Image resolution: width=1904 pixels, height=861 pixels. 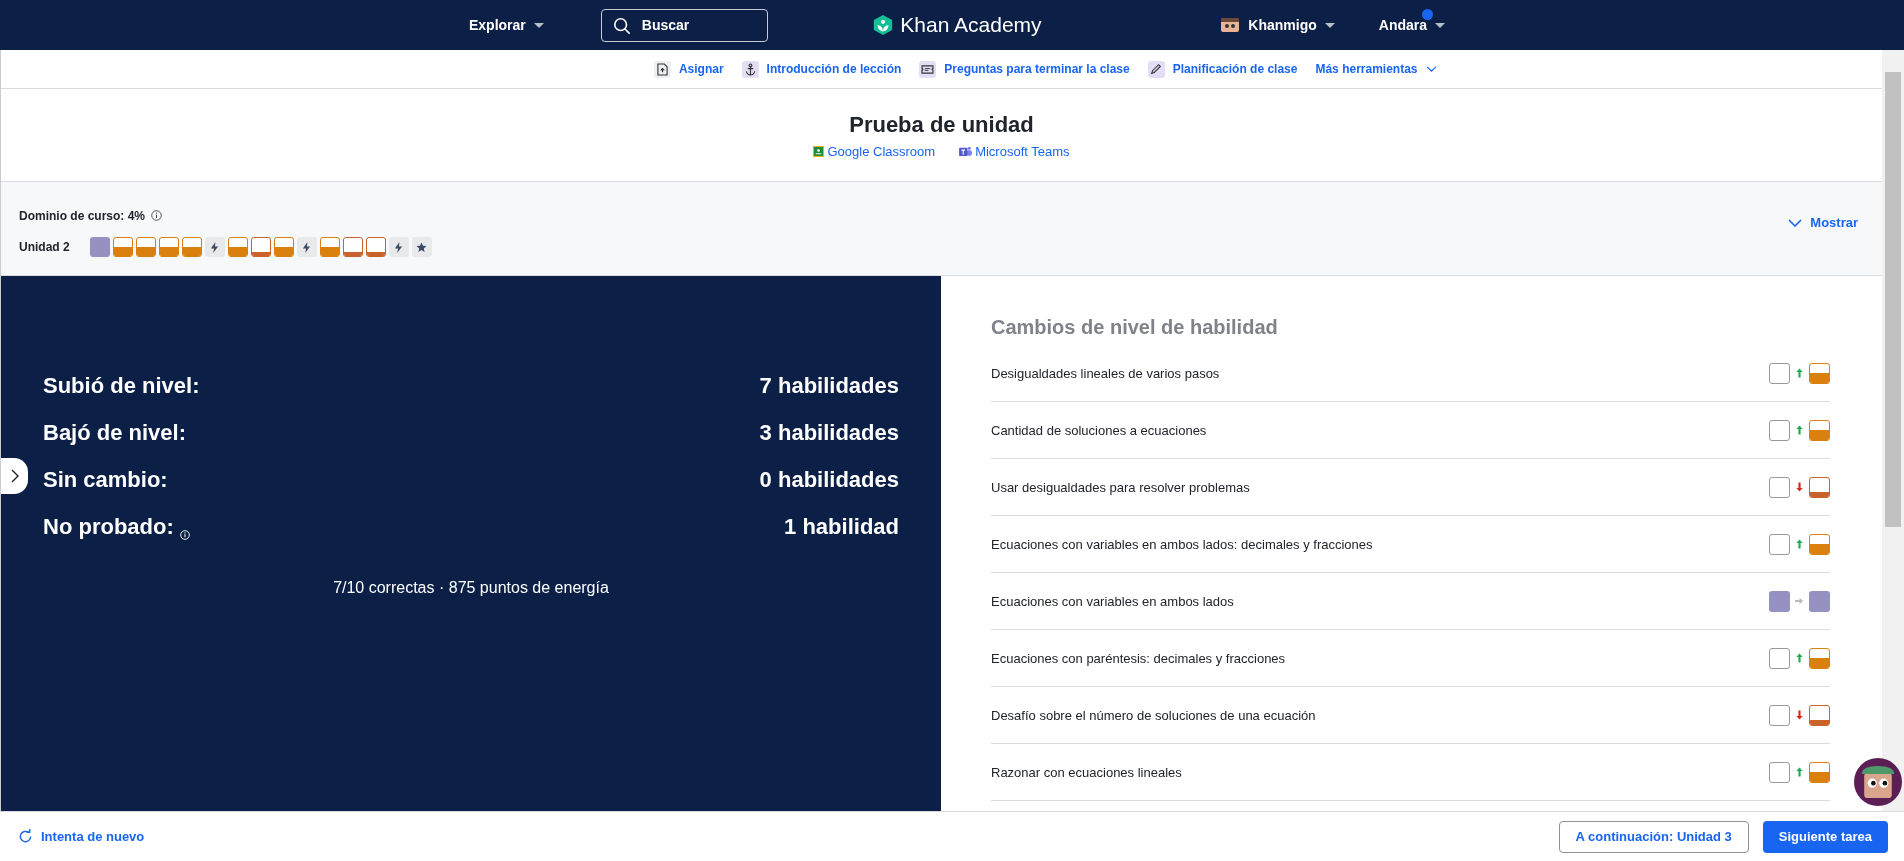 What do you see at coordinates (1427, 14) in the screenshot?
I see `notification-dot-icon` at bounding box center [1427, 14].